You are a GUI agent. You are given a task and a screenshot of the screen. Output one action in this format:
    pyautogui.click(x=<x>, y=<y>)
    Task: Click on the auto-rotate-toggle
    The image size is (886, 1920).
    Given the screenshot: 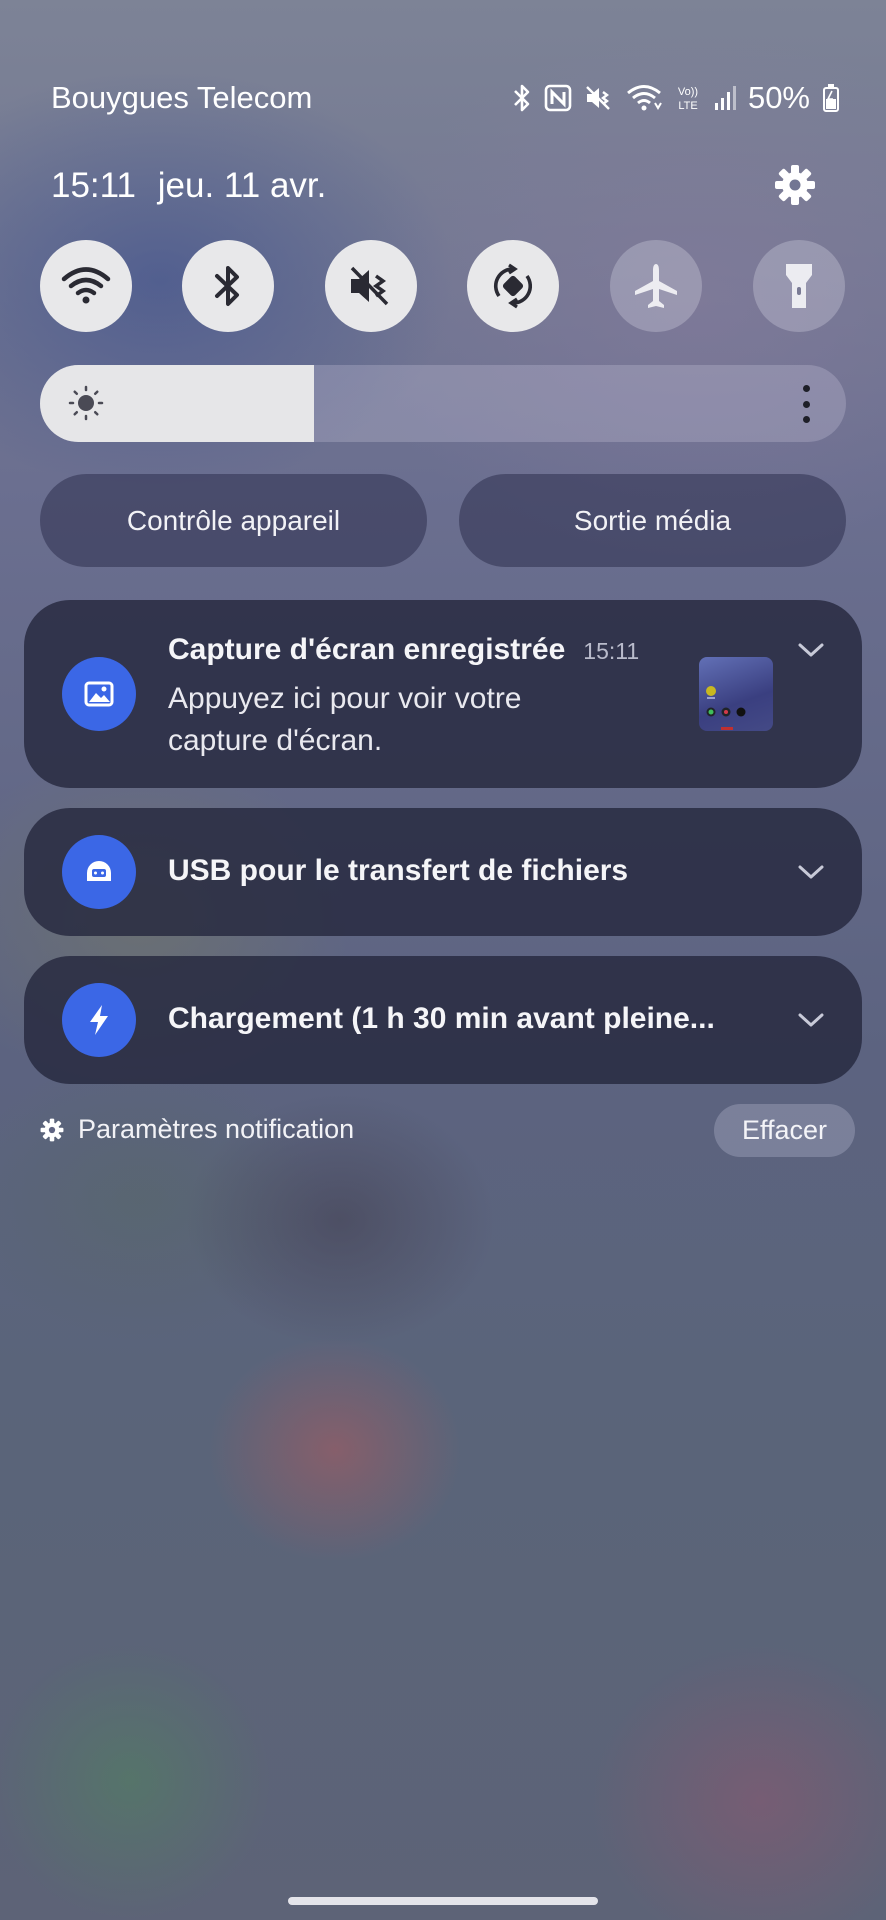 What is the action you would take?
    pyautogui.click(x=513, y=286)
    